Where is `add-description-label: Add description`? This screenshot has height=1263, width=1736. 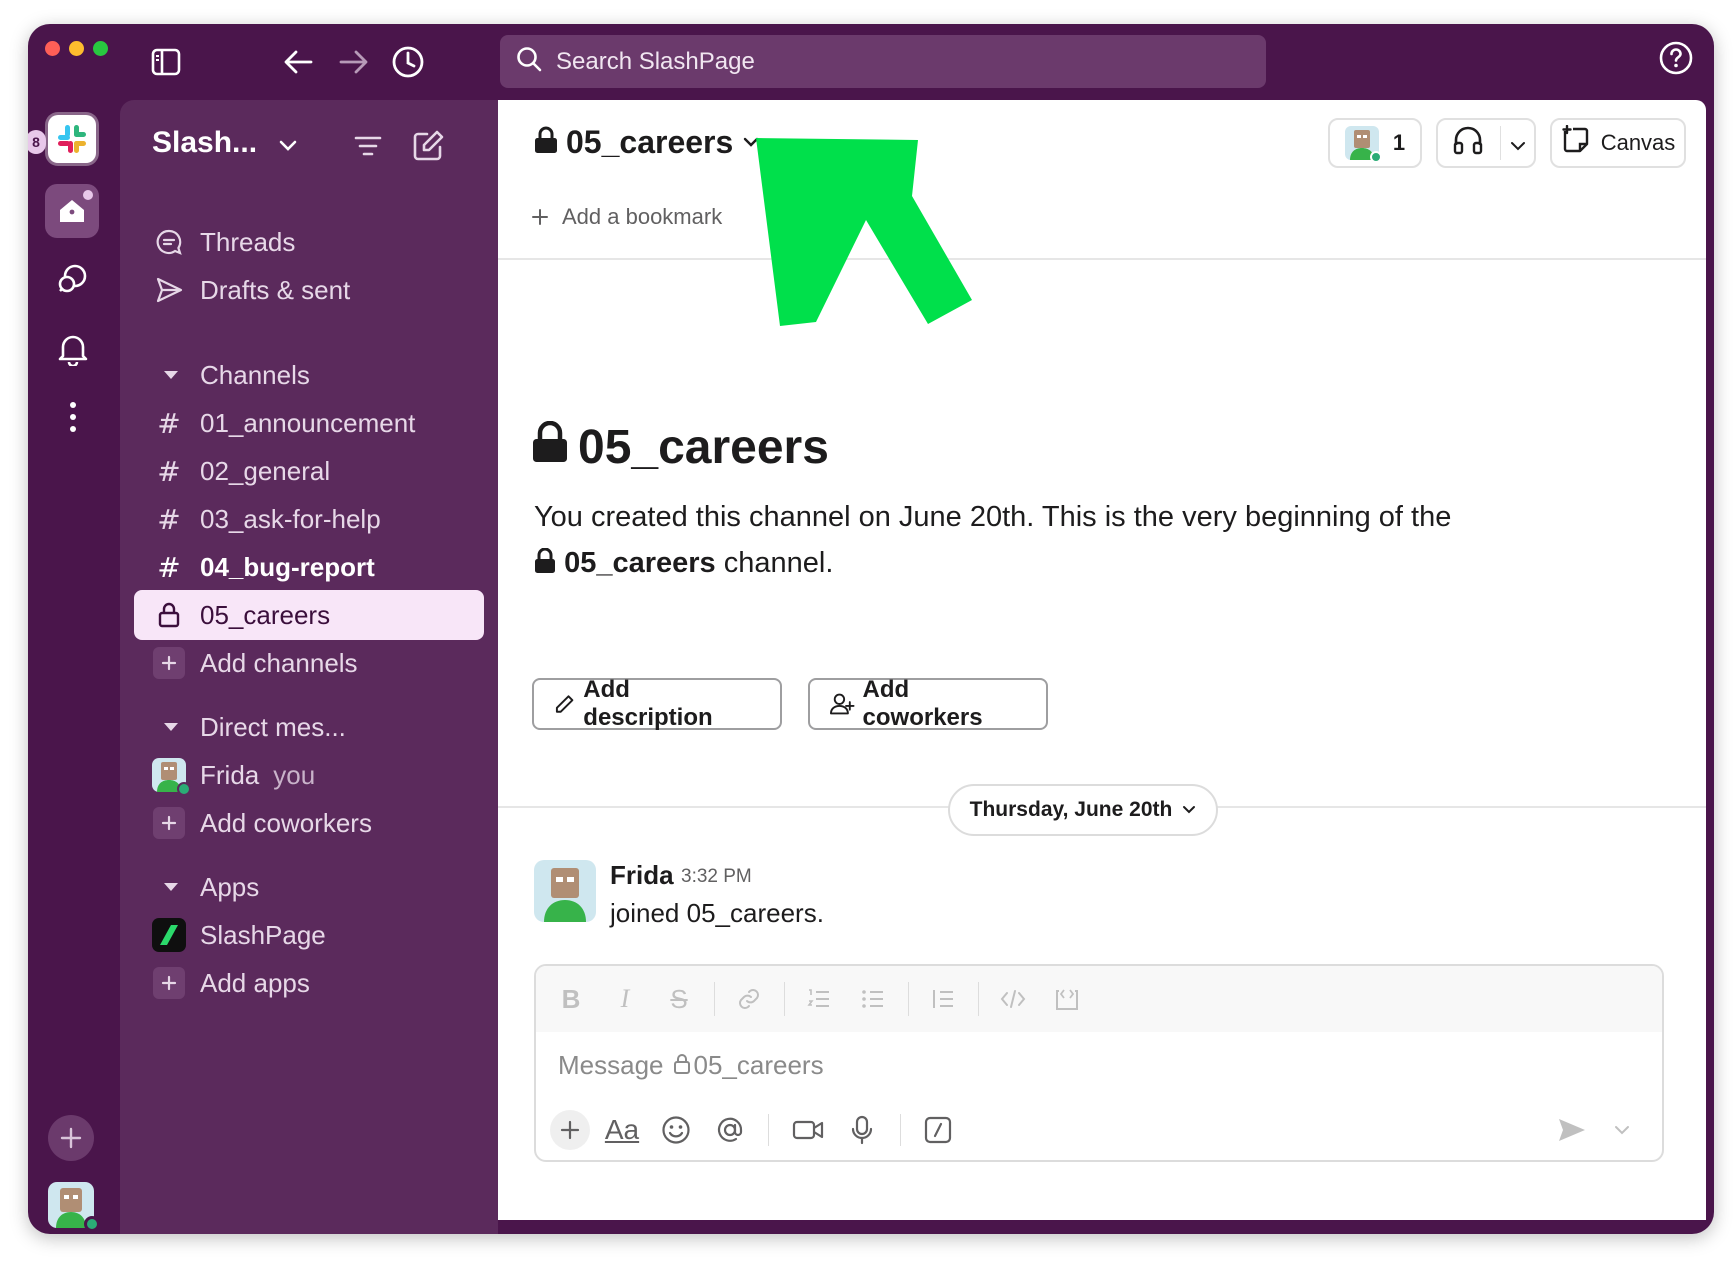 add-description-label: Add description is located at coordinates (648, 703).